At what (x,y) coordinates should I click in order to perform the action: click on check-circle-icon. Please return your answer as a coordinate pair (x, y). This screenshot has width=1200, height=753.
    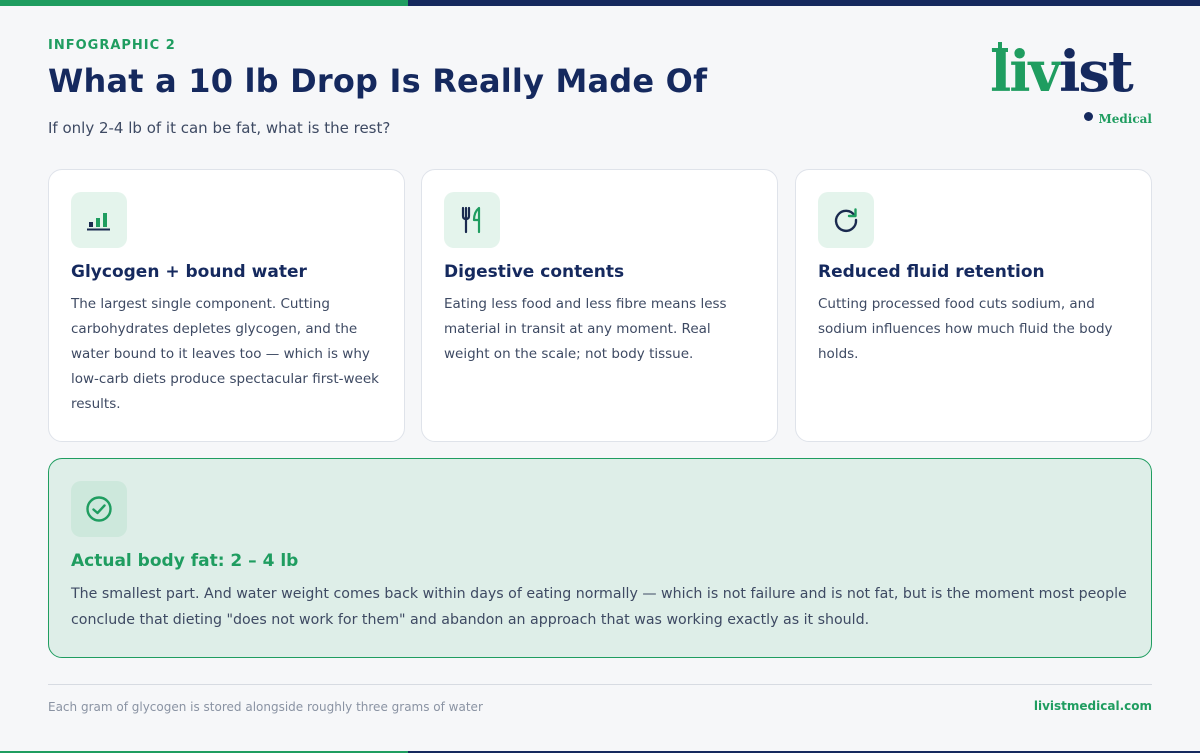
    Looking at the image, I should click on (99, 509).